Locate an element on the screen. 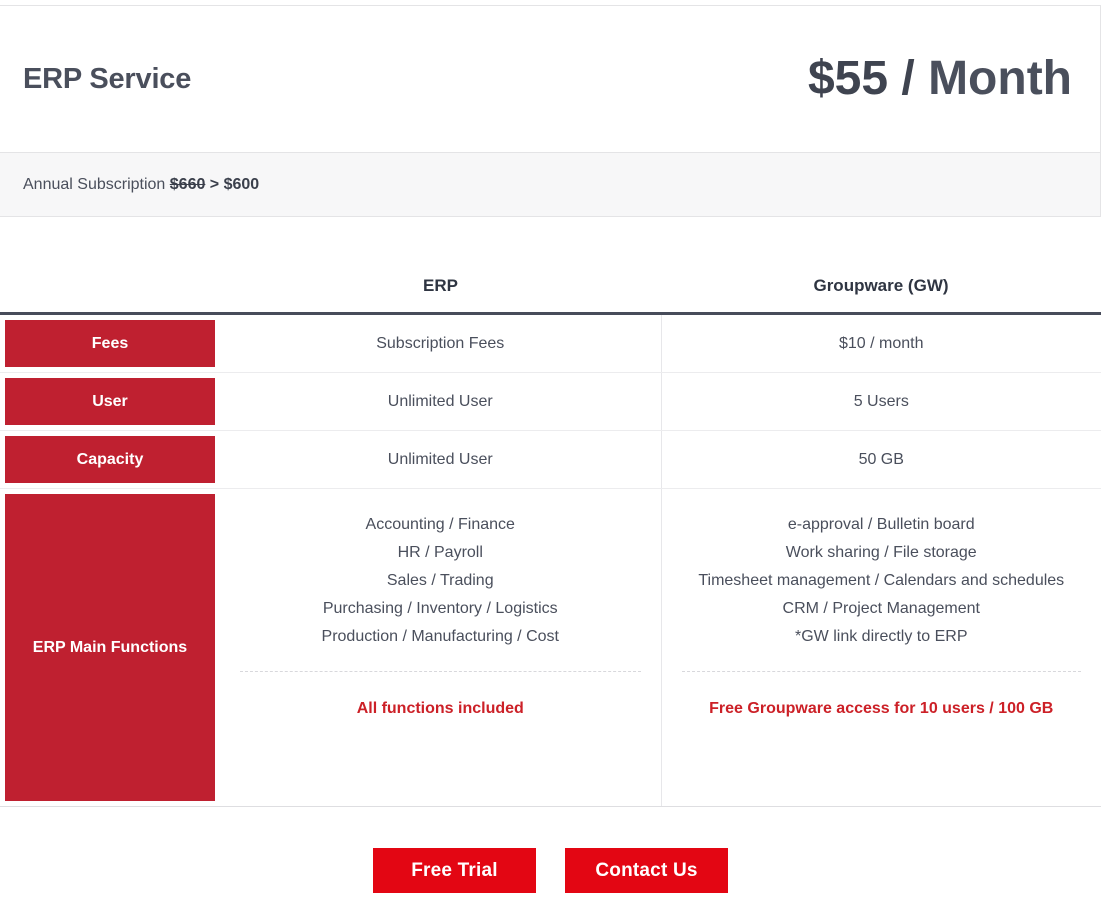 This screenshot has width=1108, height=898. row-label-capacity-cell: Capacity is located at coordinates (110, 459).